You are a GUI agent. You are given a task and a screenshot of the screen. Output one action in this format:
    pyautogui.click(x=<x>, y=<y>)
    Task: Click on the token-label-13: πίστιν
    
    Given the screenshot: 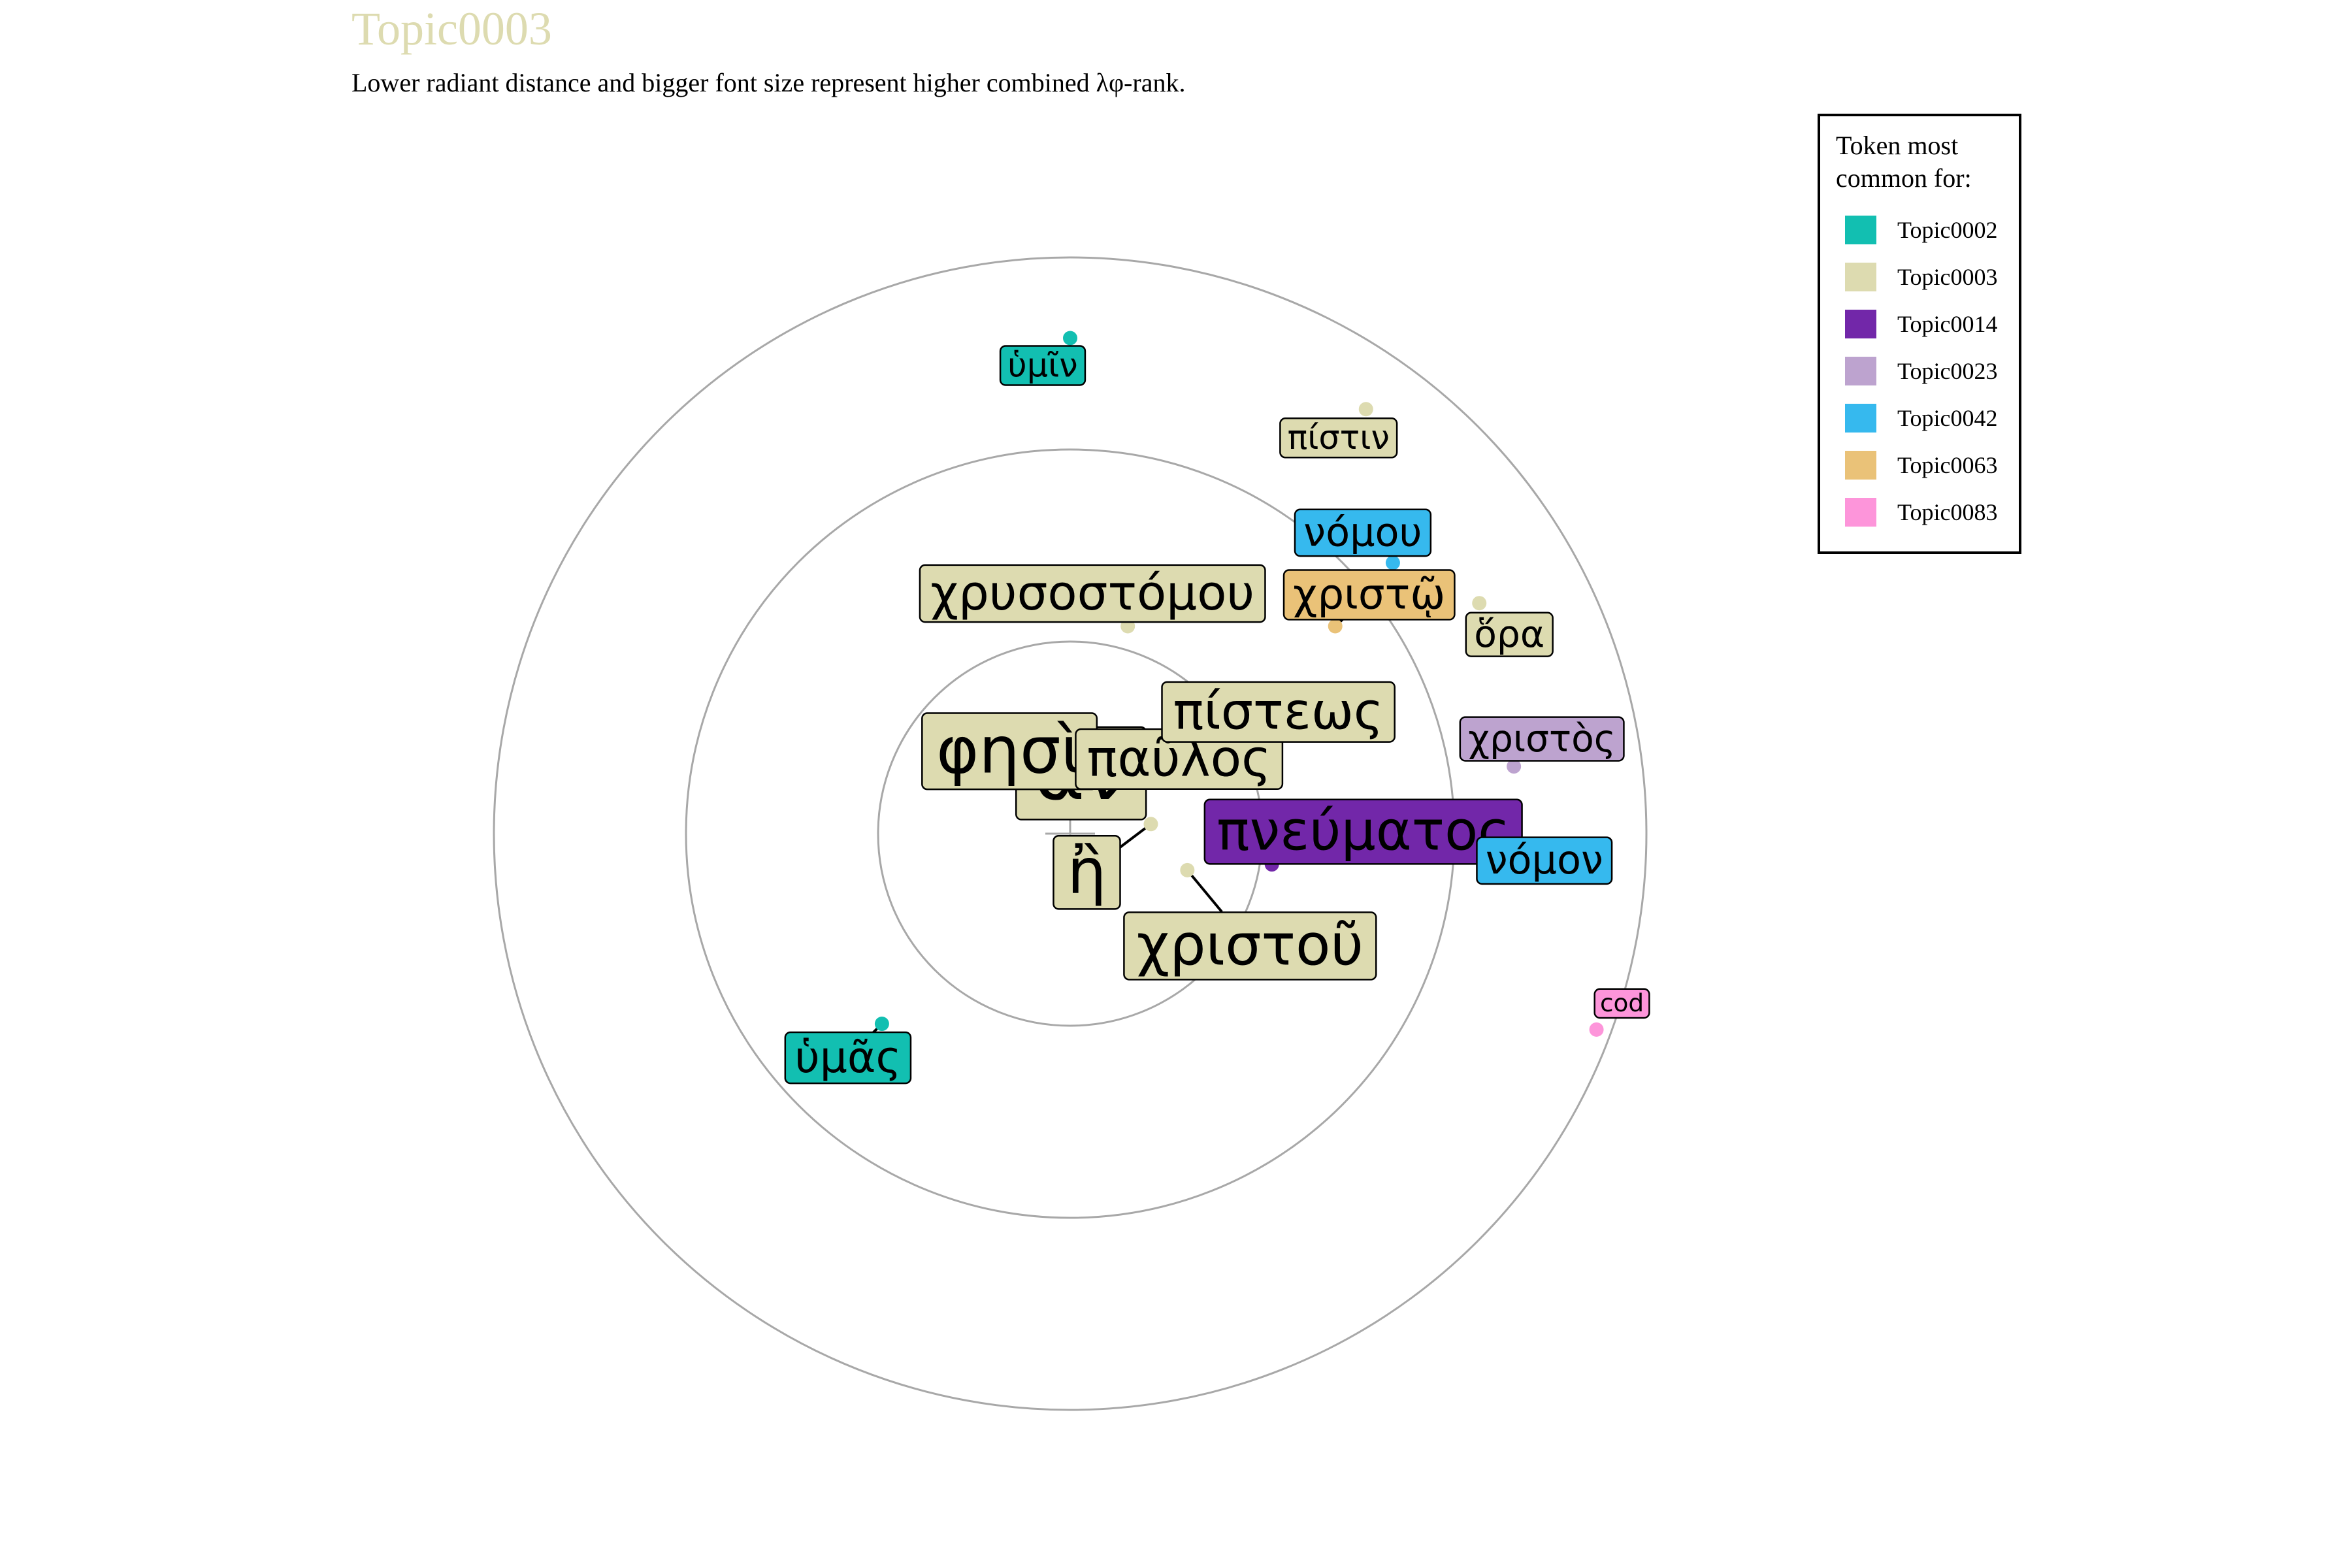 What is the action you would take?
    pyautogui.click(x=1338, y=438)
    